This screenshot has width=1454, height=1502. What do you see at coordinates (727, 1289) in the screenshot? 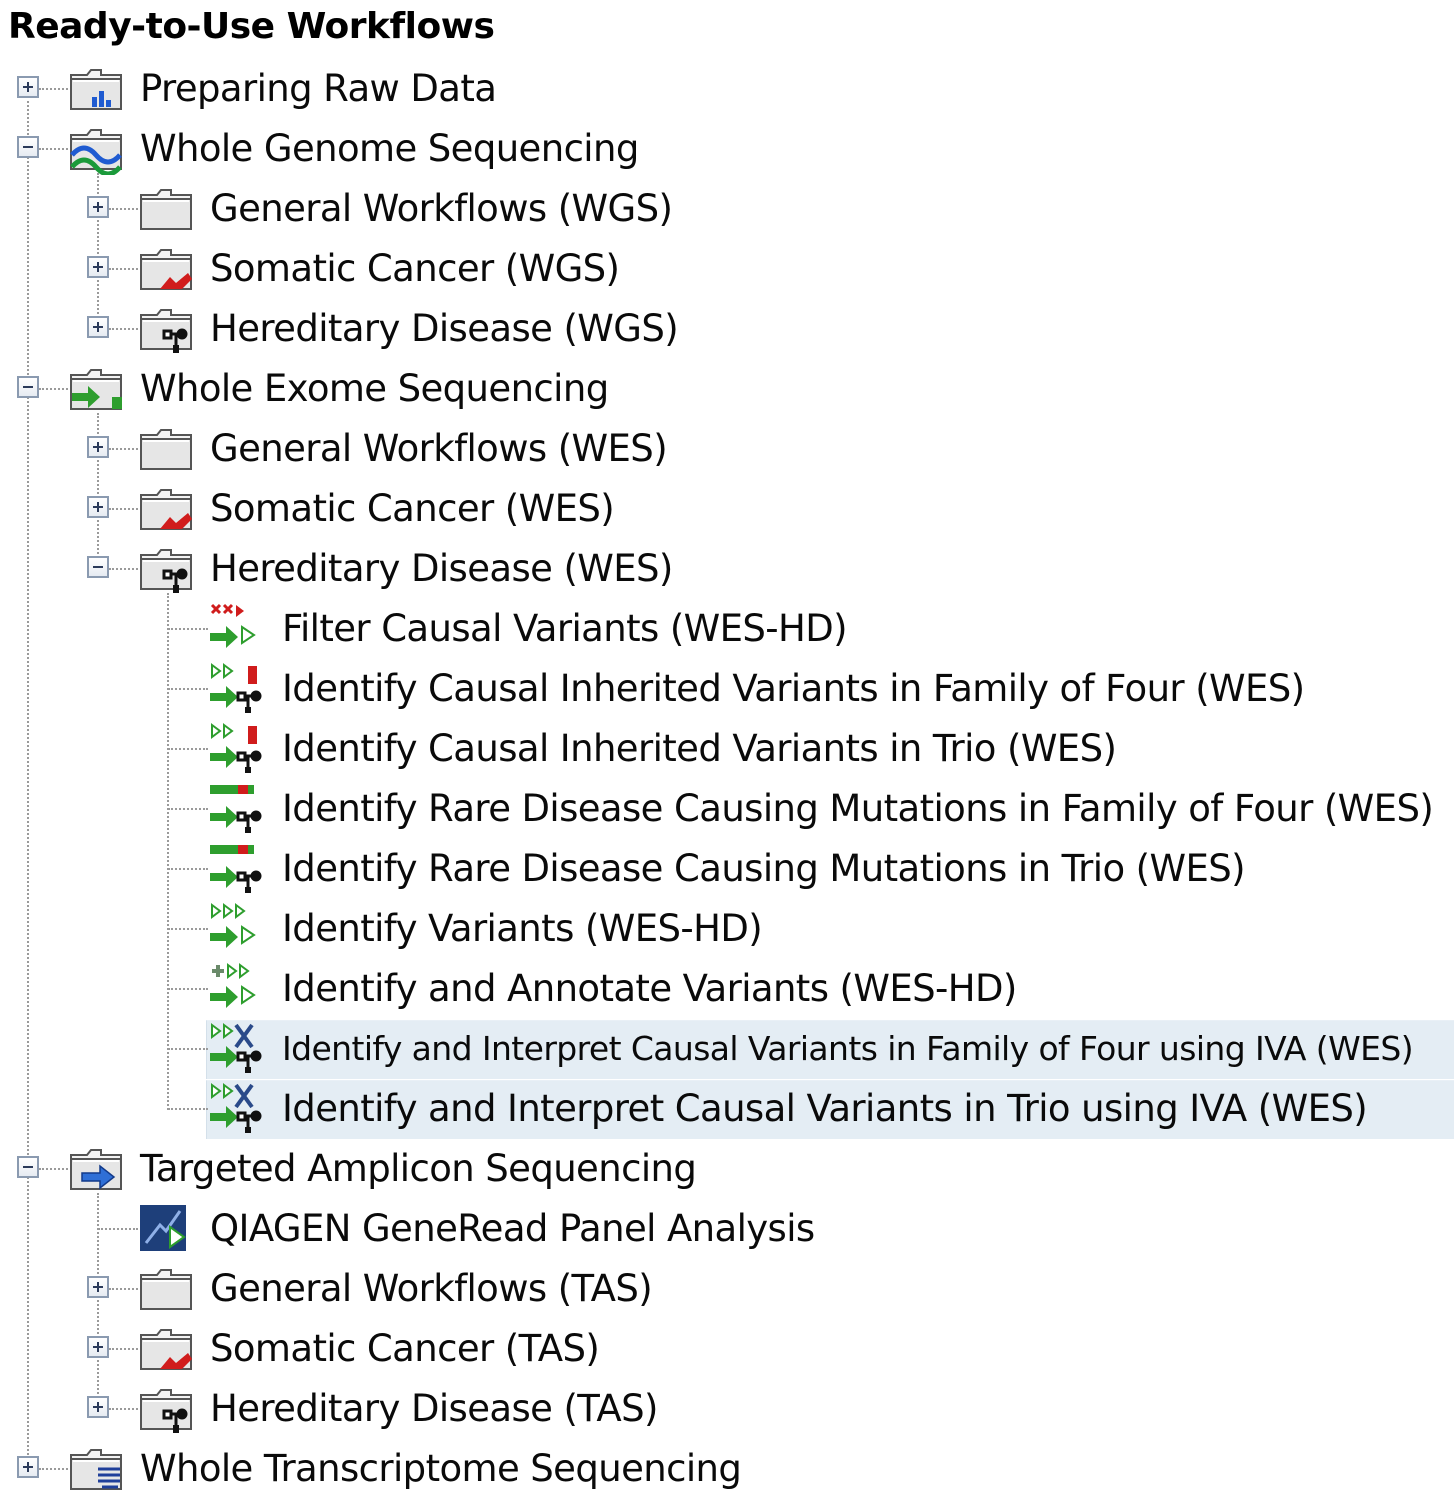
I see `tree-node-general-workflows-tas: General Workflows (TAS)` at bounding box center [727, 1289].